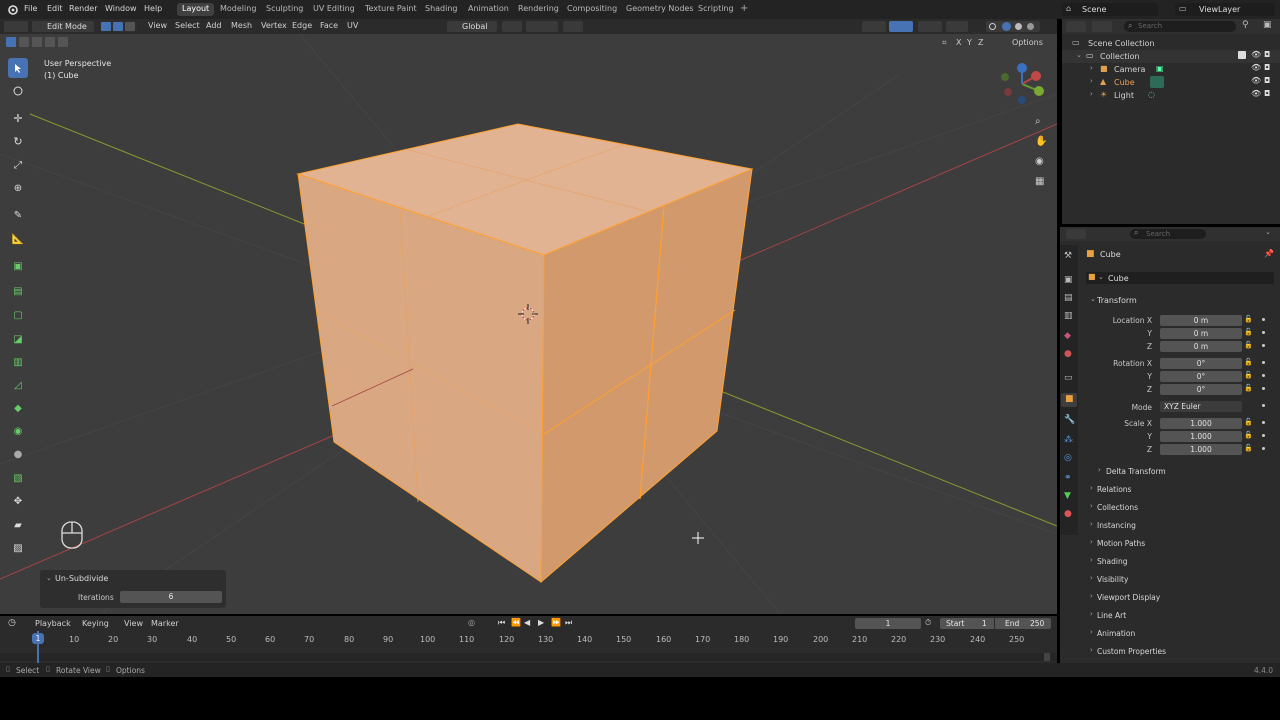 Image resolution: width=1280 pixels, height=720 pixels. What do you see at coordinates (538, 9) in the screenshot?
I see `tab-rendering: Rendering` at bounding box center [538, 9].